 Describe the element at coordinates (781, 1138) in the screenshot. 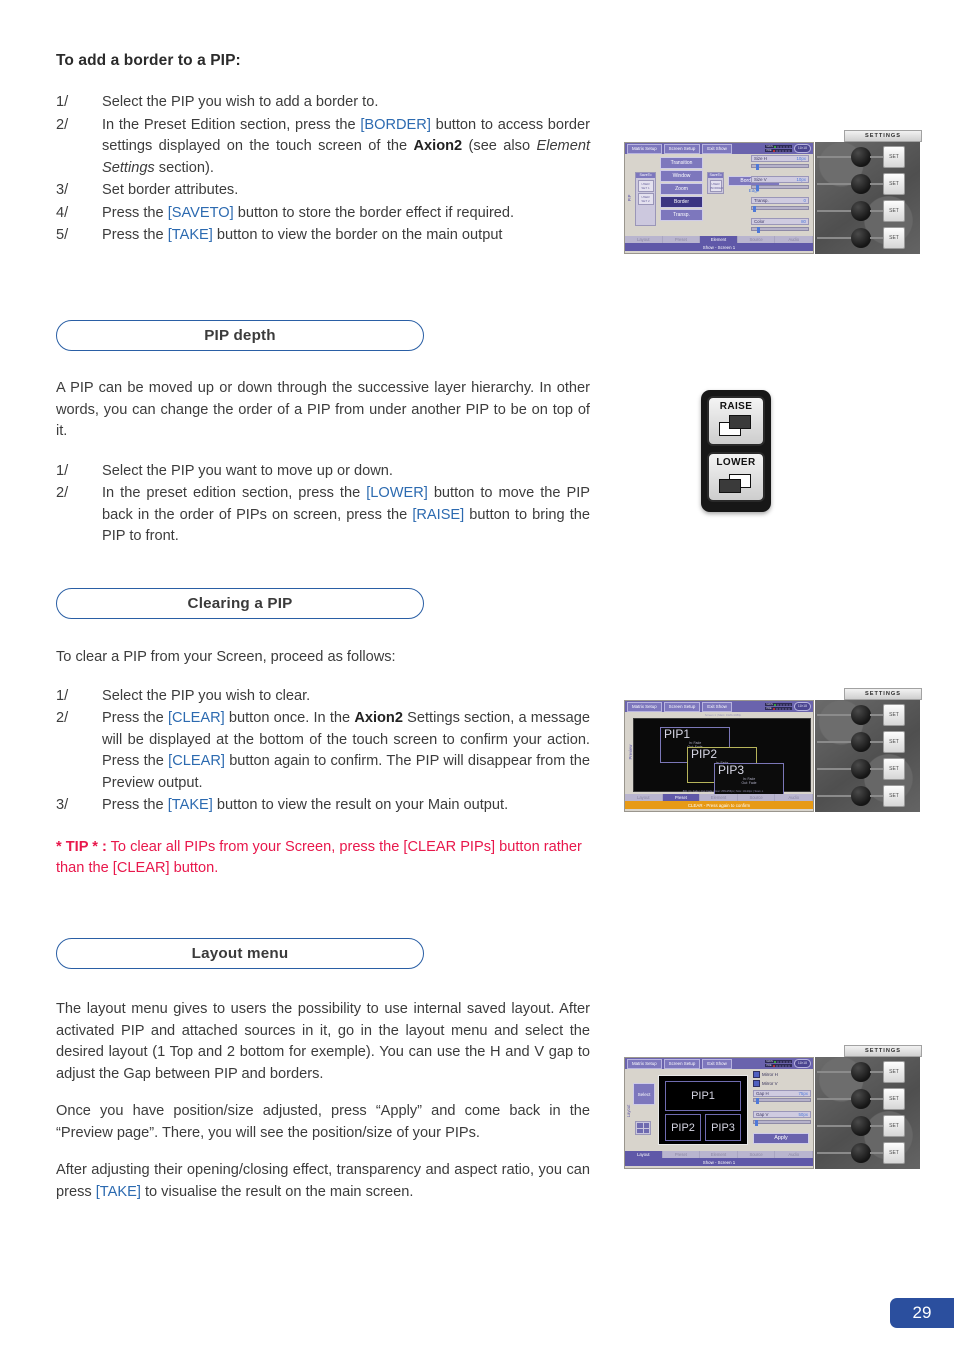

I see `apply-button: Apply` at that location.